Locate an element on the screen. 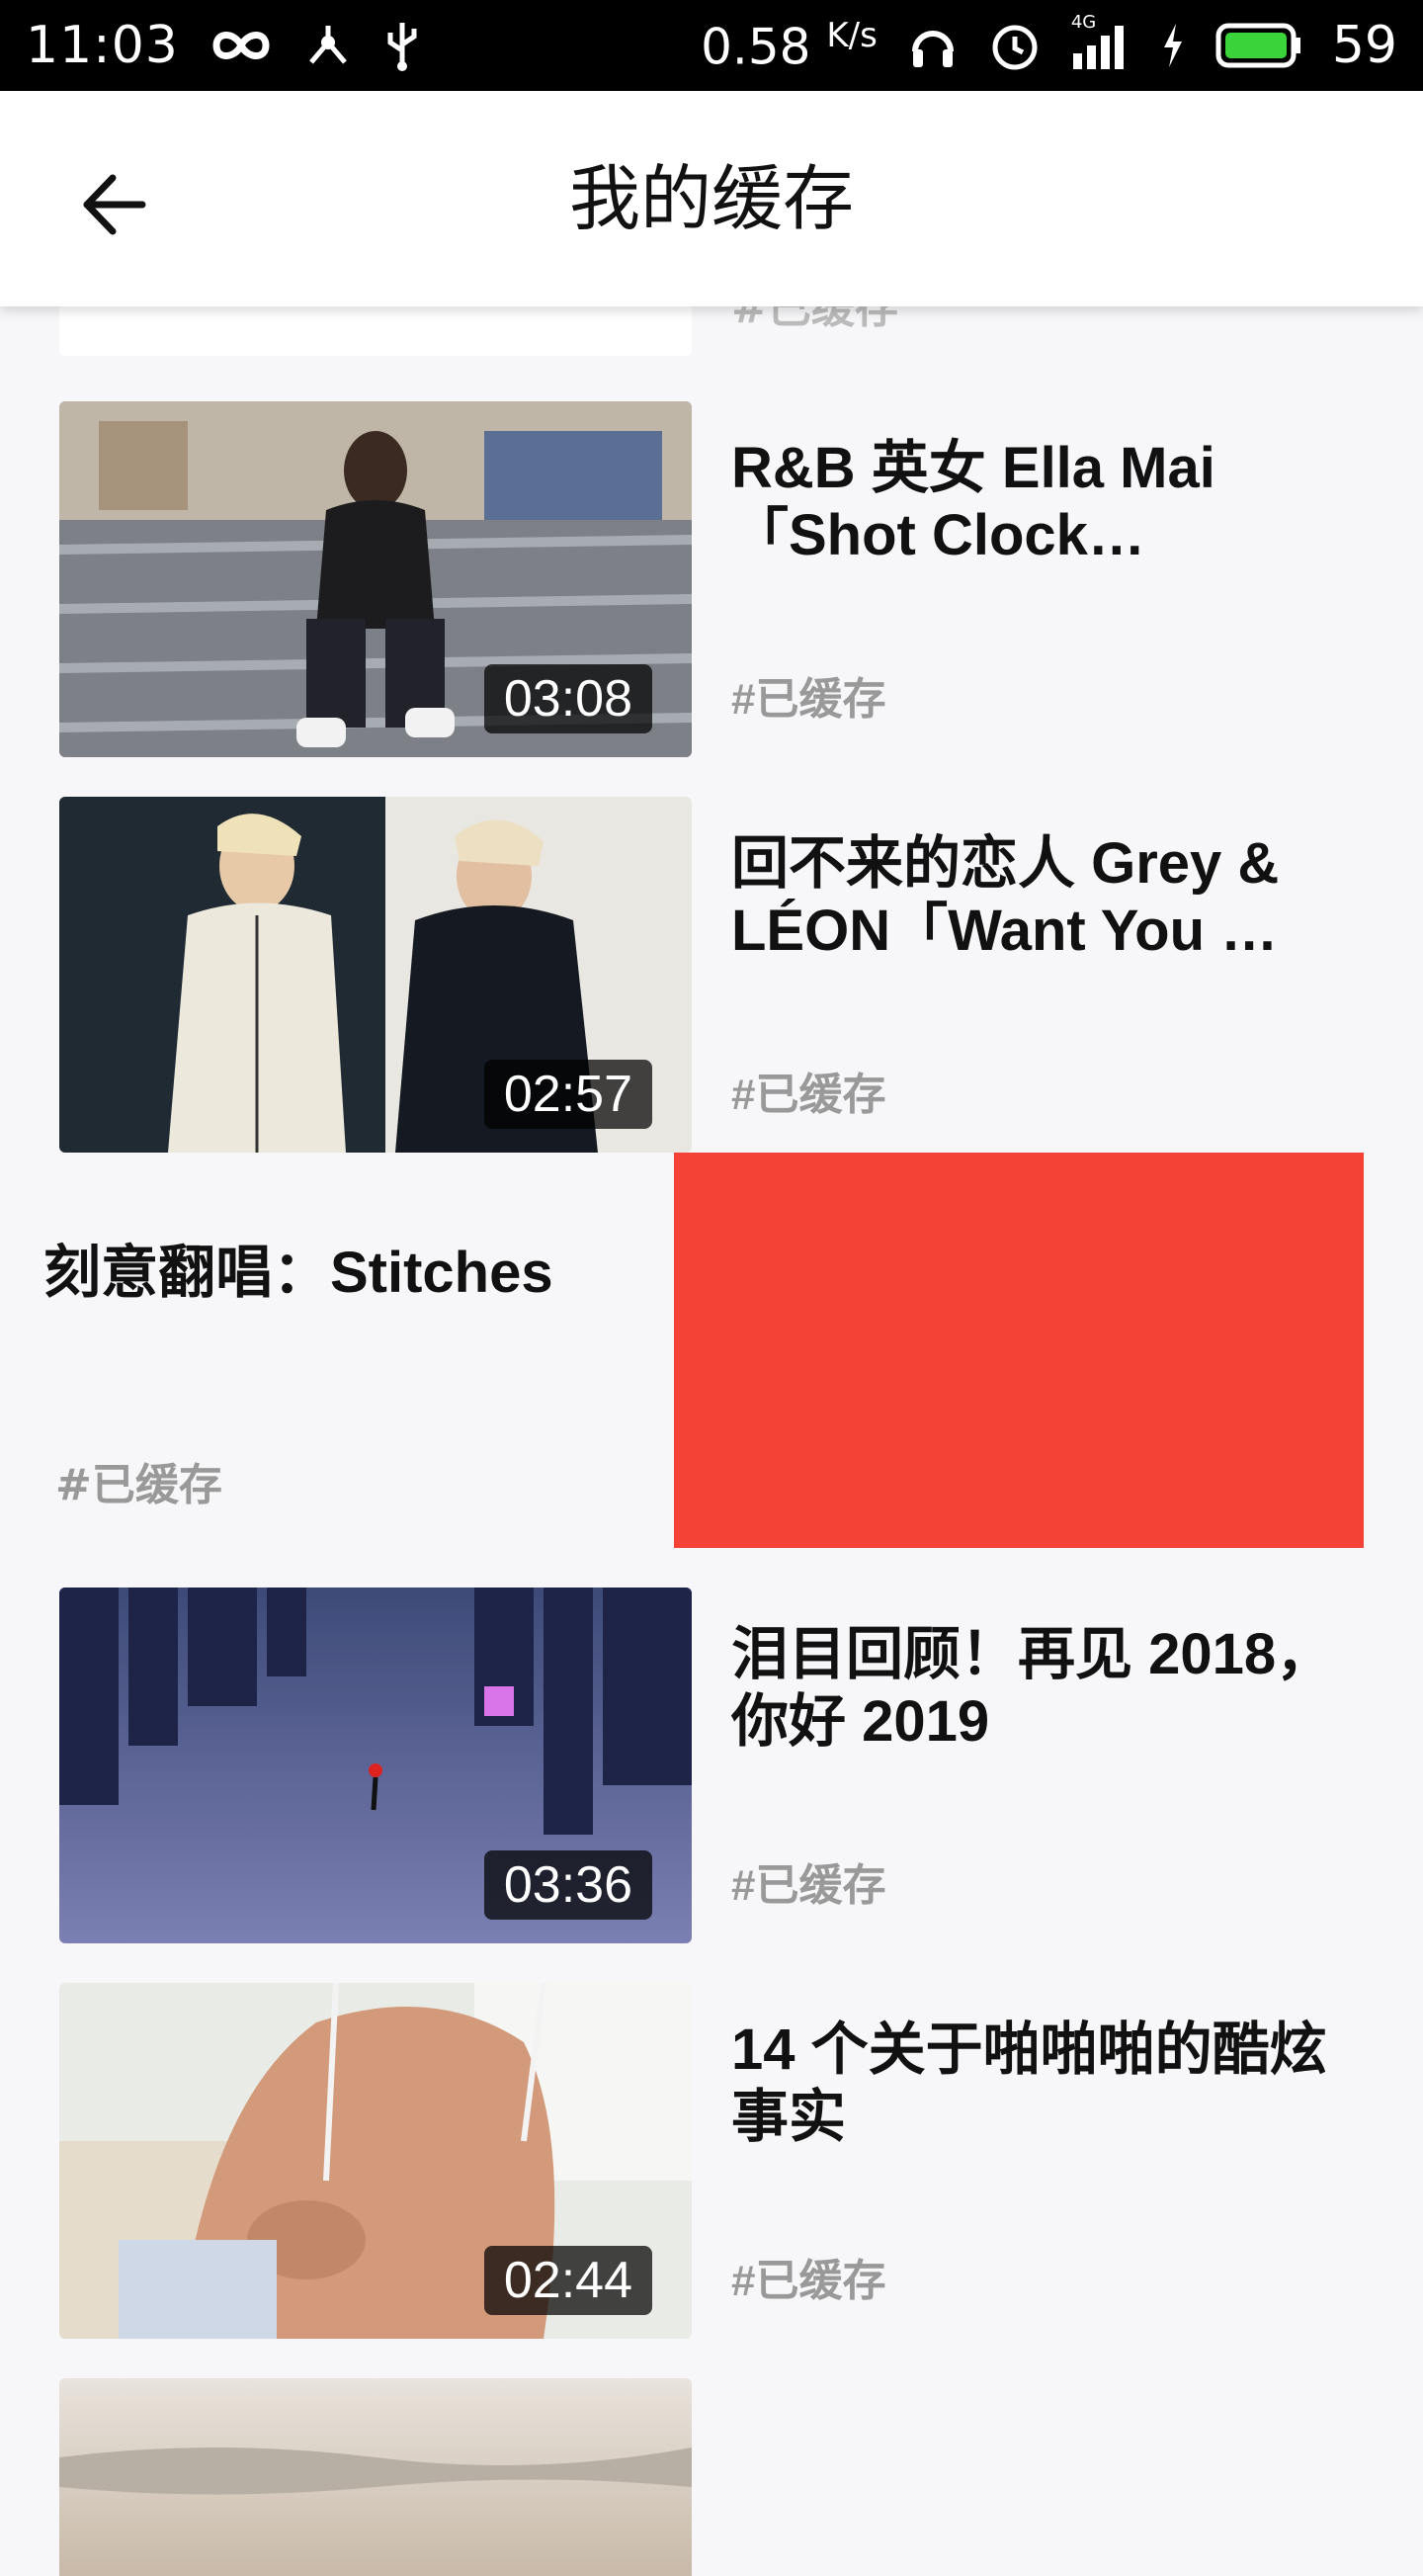 The image size is (1423, 2576). page-title: 我的缓存 is located at coordinates (711, 198).